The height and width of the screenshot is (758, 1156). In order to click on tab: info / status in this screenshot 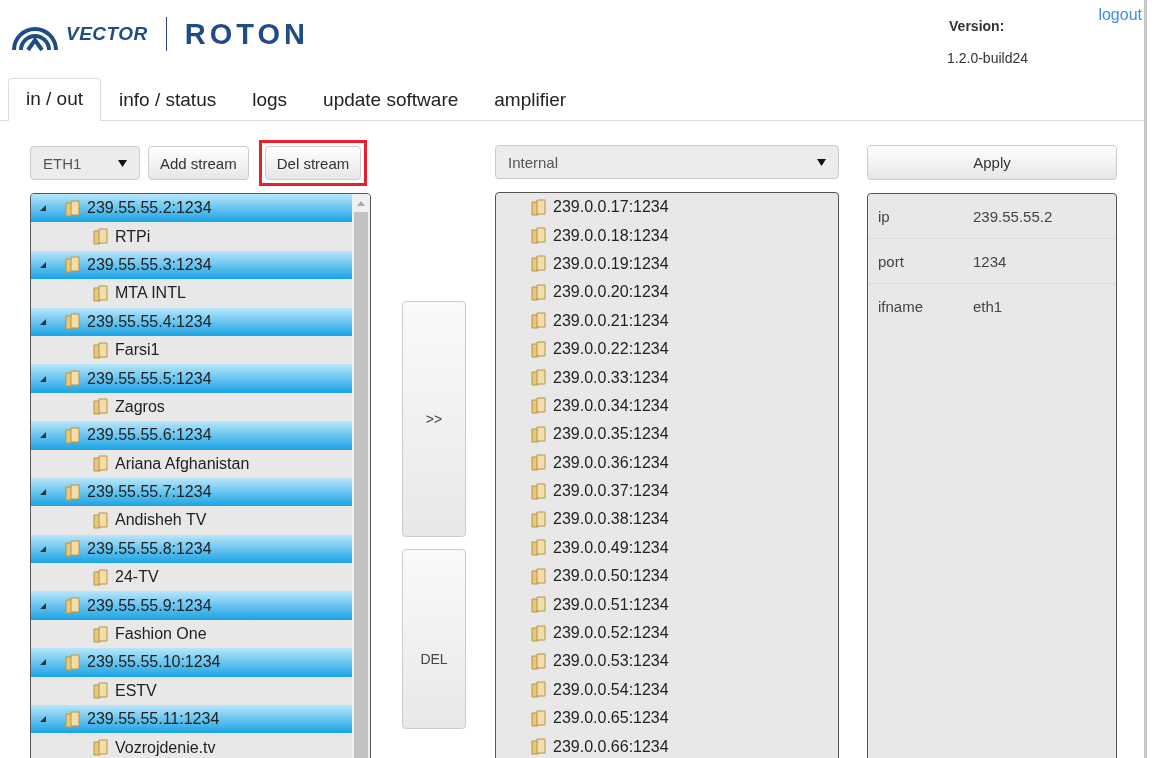, I will do `click(168, 100)`.